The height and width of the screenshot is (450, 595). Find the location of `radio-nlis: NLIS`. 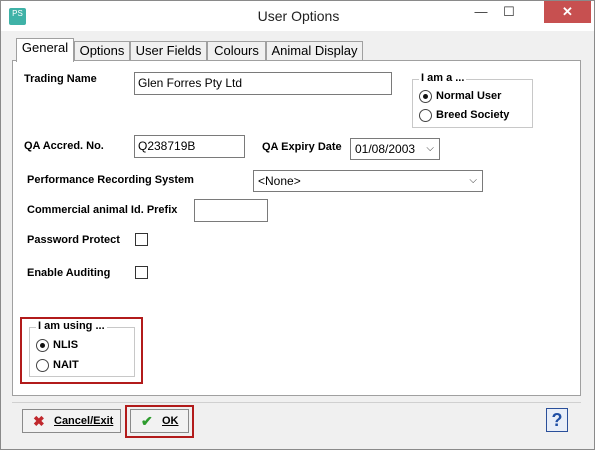

radio-nlis: NLIS is located at coordinates (57, 346).